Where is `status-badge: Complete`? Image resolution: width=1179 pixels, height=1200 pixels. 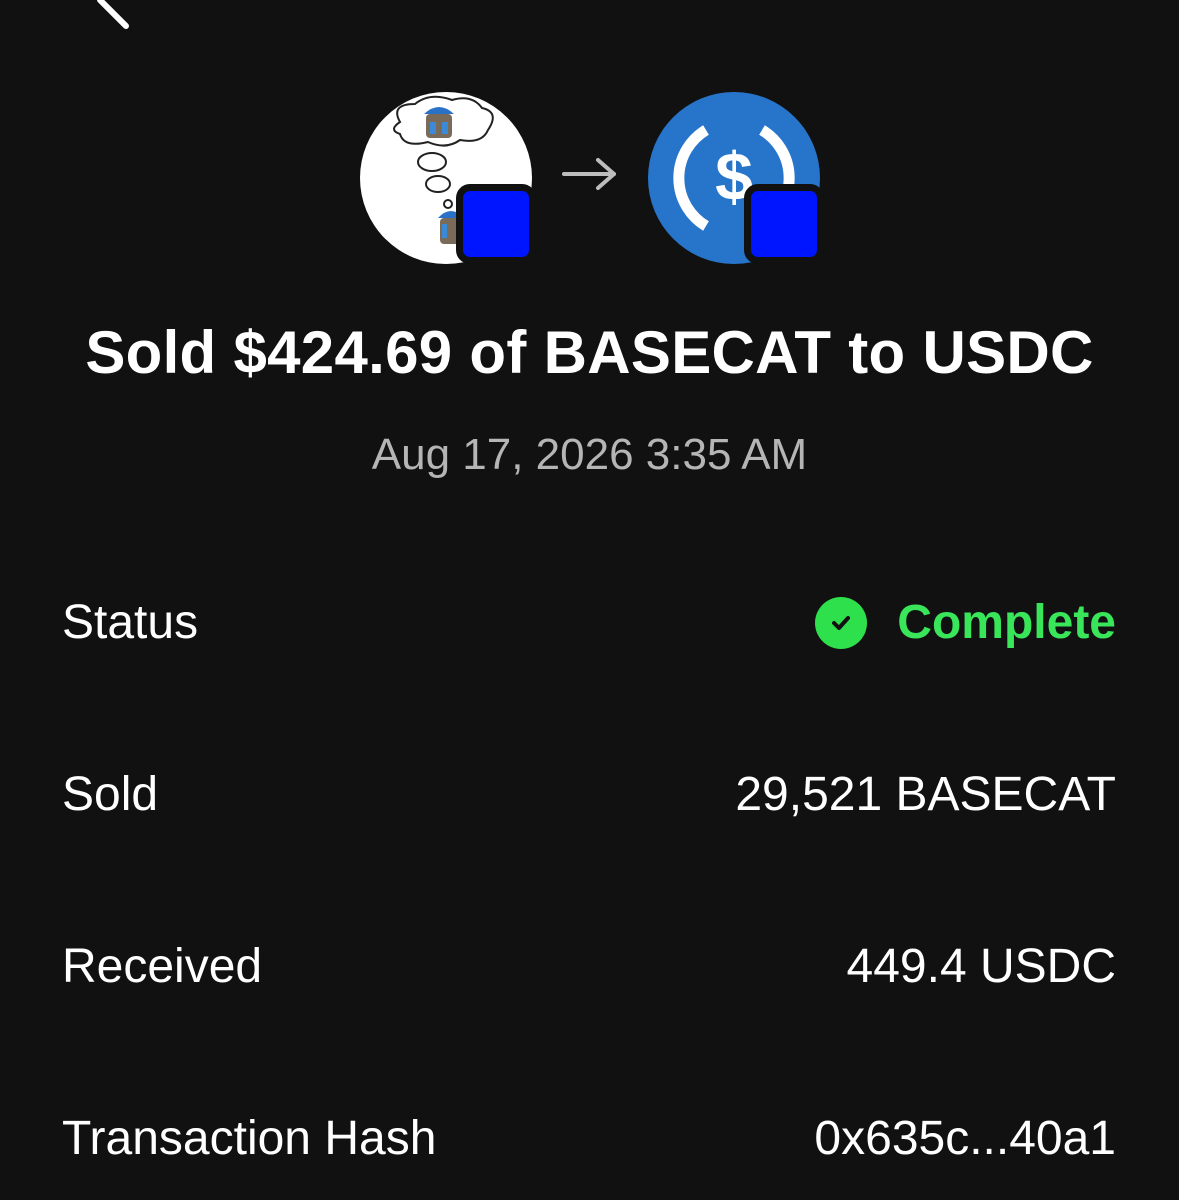 status-badge: Complete is located at coordinates (1006, 622).